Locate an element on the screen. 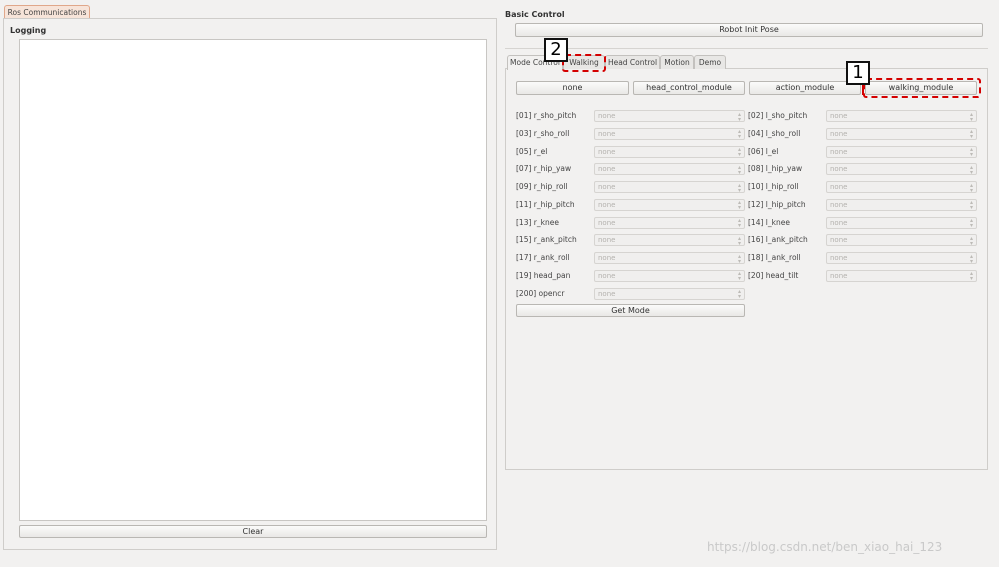  joint-label: [07] r_hip_yaw is located at coordinates (544, 169).